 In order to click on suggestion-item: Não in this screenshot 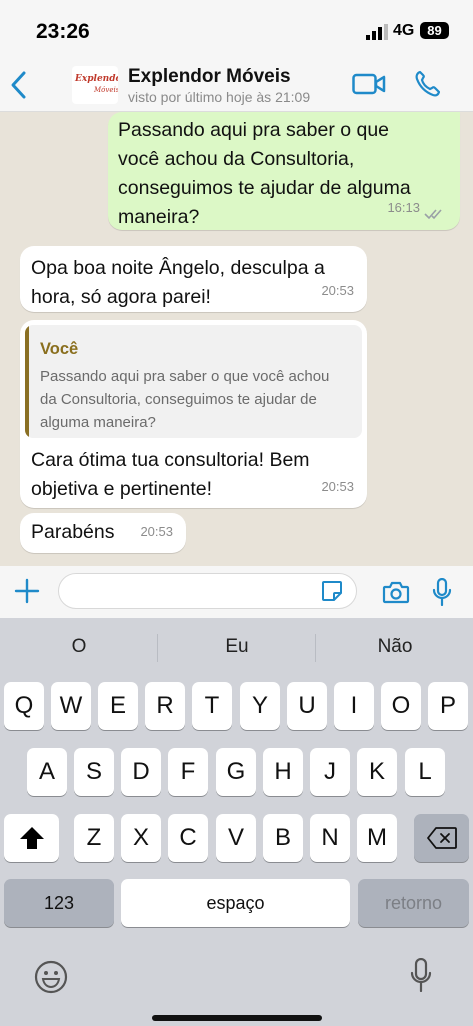, I will do `click(394, 647)`.